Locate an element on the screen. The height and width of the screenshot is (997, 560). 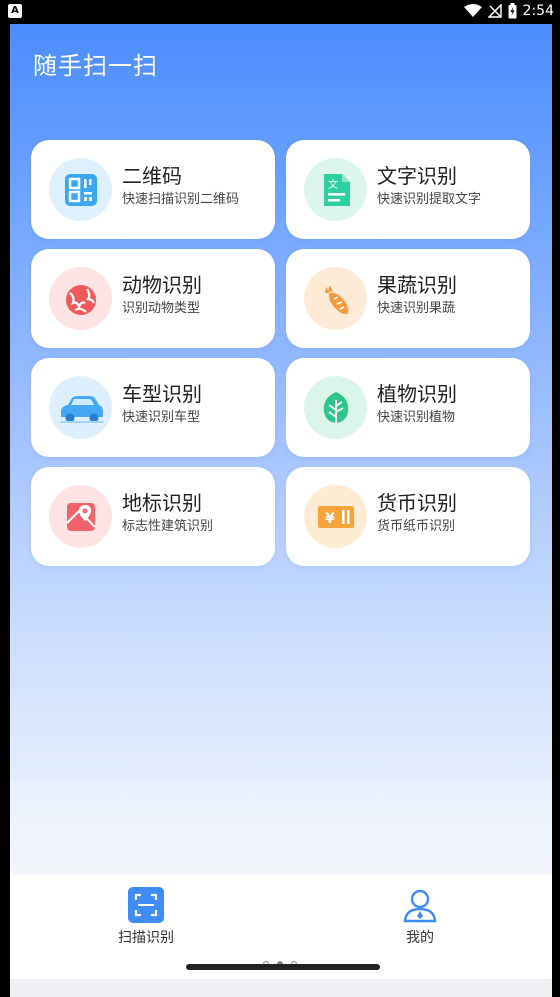
card-landmark-recognition: 地标识别 标志性建筑识别 is located at coordinates (153, 516).